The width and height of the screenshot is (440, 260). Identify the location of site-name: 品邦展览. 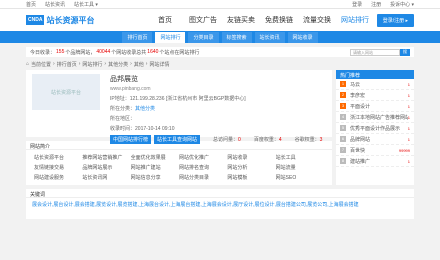
(124, 79).